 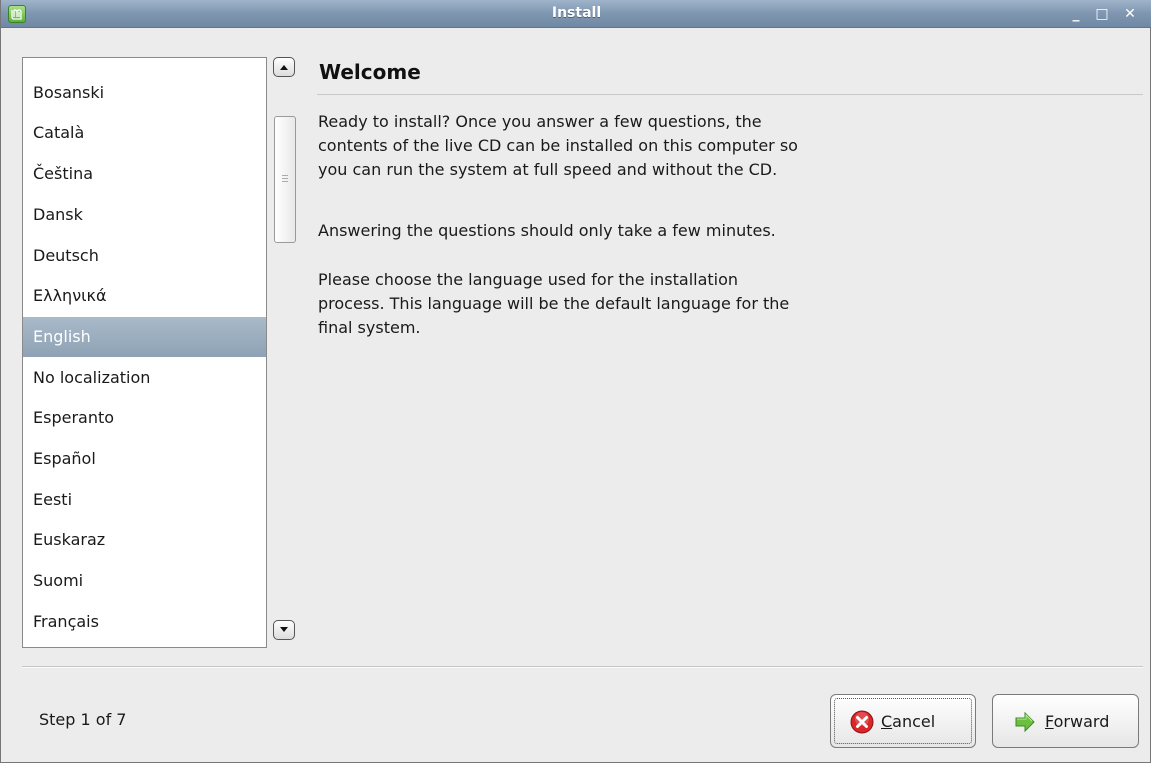 What do you see at coordinates (370, 72) in the screenshot?
I see `page-title: Welcome` at bounding box center [370, 72].